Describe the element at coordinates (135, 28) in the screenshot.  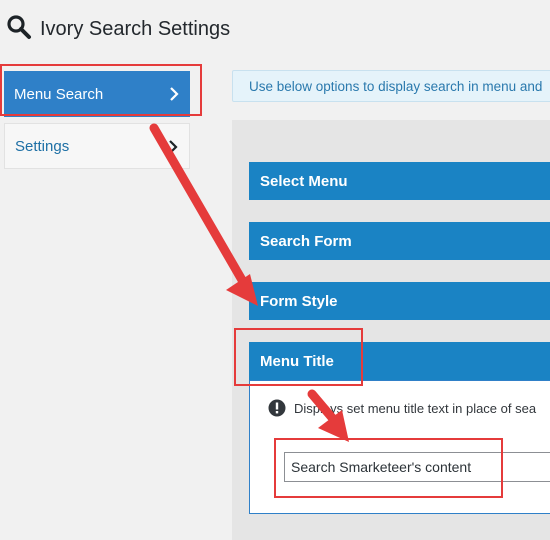
I see `page-title: Ivory Search Settings` at that location.